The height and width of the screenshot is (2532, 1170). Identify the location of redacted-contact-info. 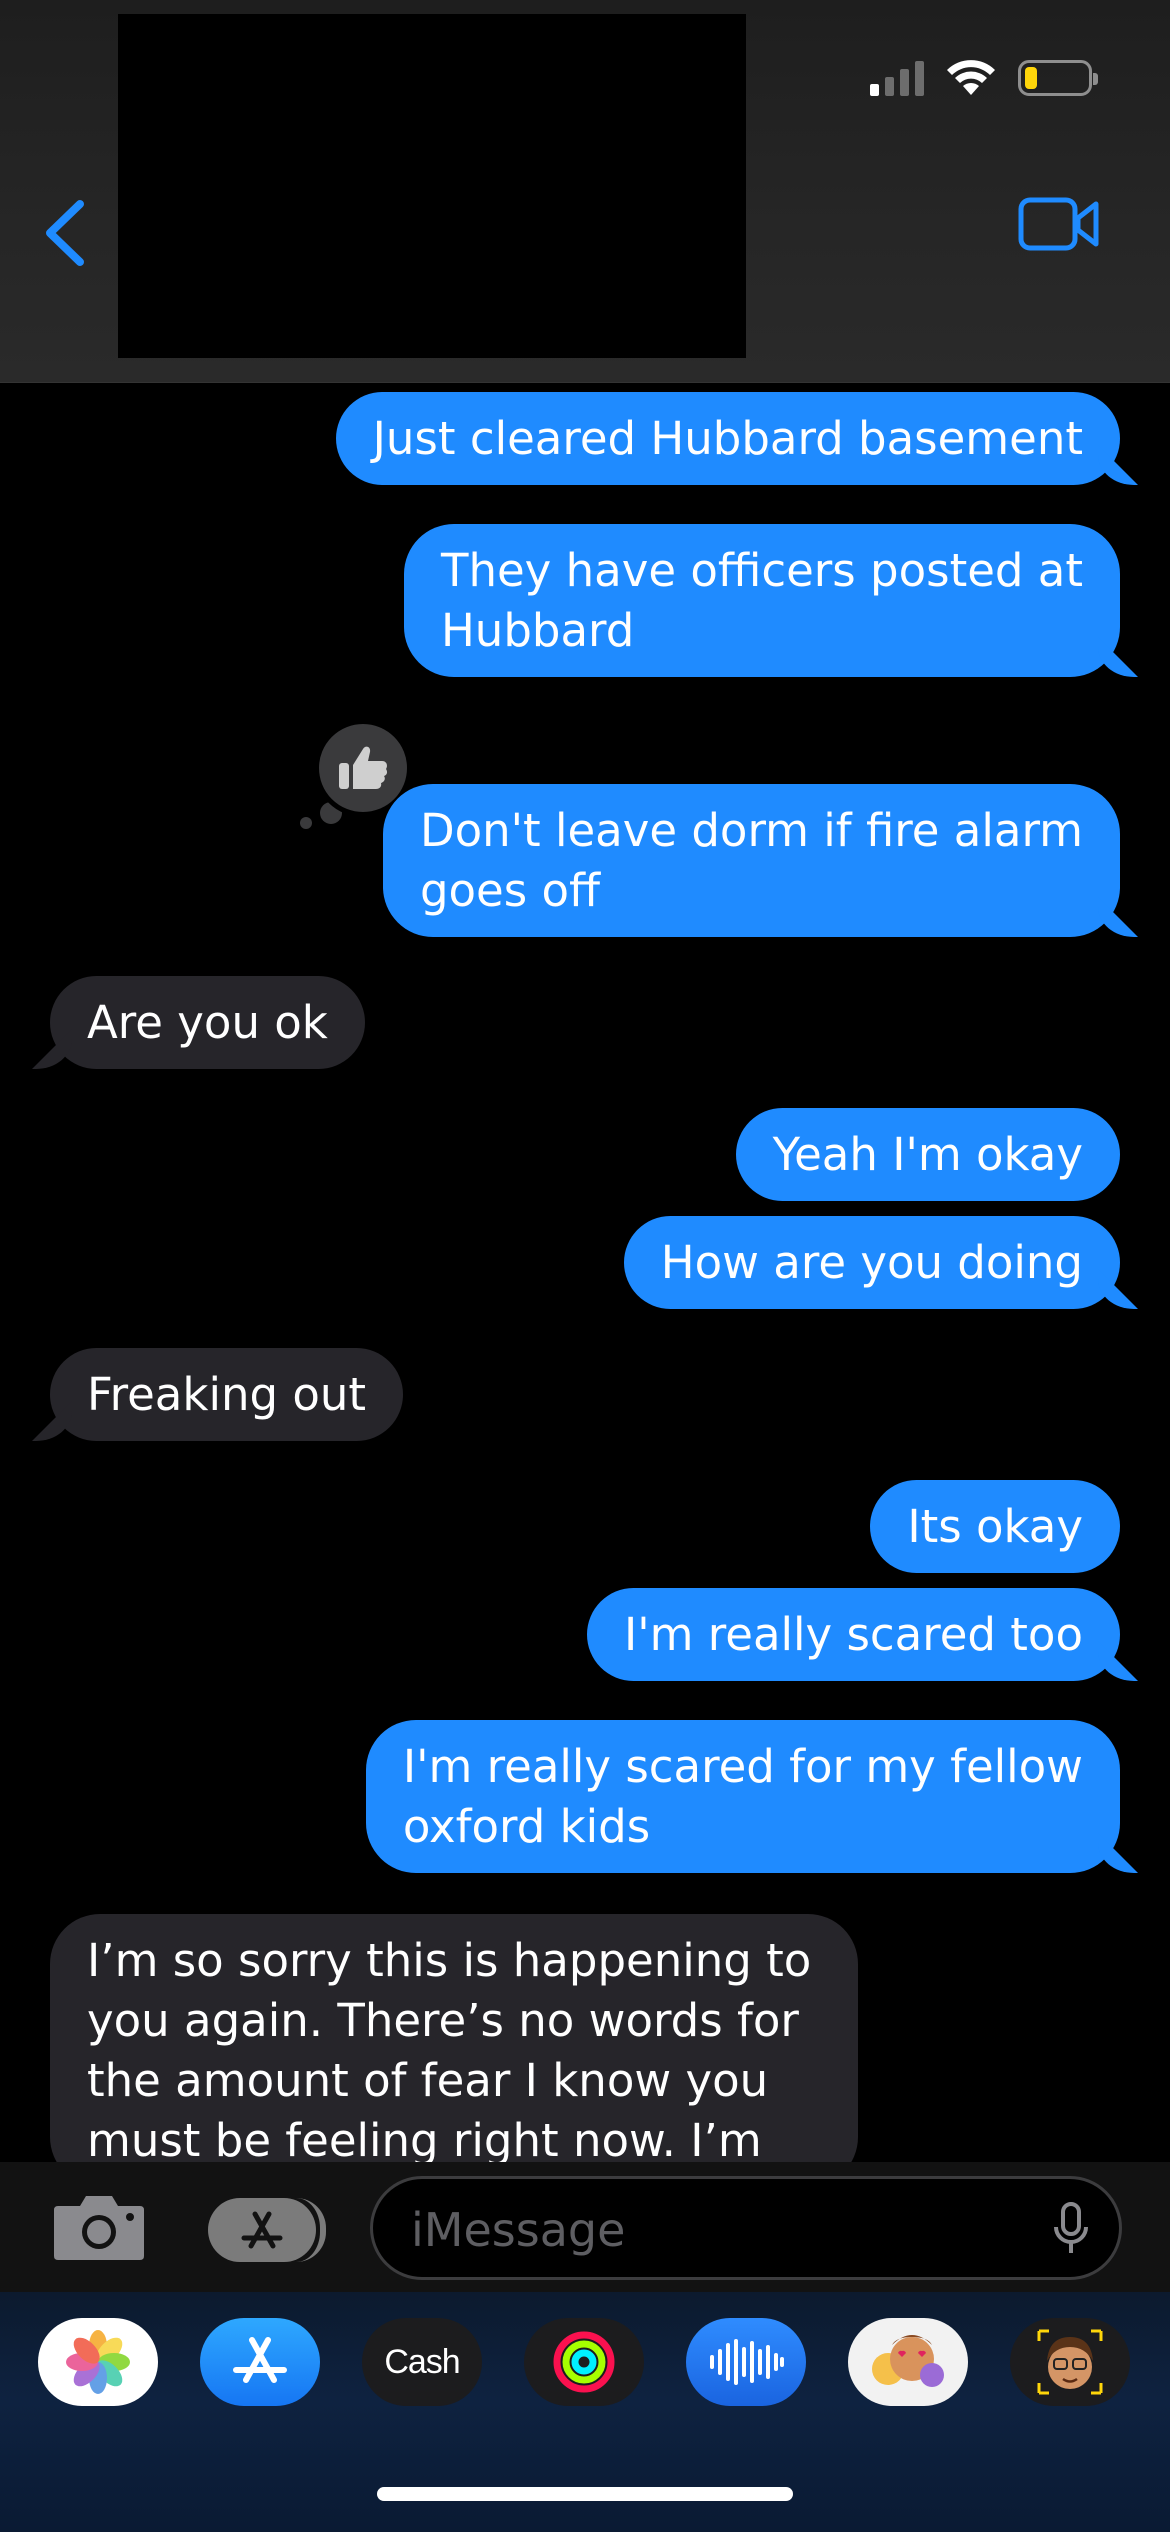
(432, 186).